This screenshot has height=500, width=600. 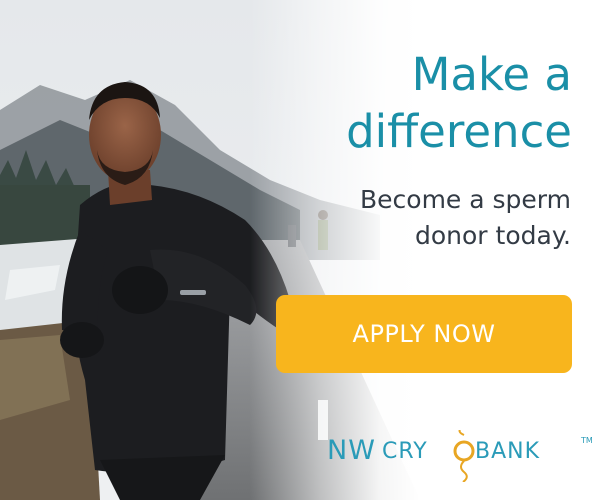 I want to click on headline-line-2: difference, so click(x=459, y=131).